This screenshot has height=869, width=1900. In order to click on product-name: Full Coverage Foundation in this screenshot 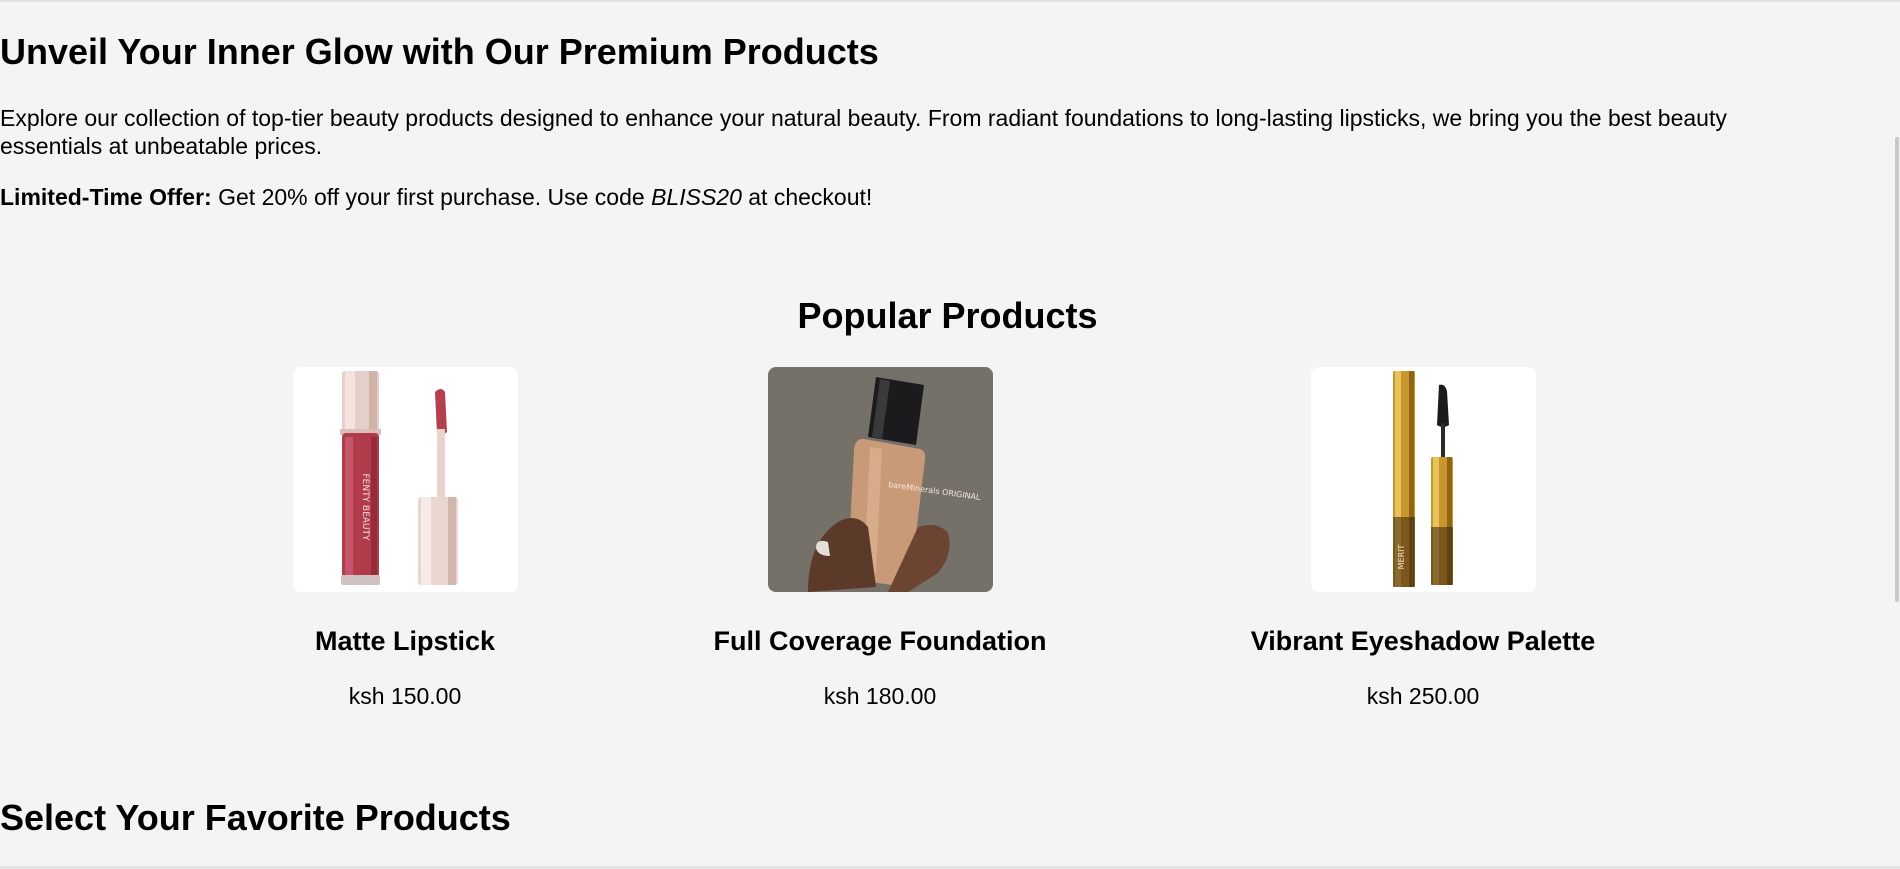, I will do `click(880, 641)`.